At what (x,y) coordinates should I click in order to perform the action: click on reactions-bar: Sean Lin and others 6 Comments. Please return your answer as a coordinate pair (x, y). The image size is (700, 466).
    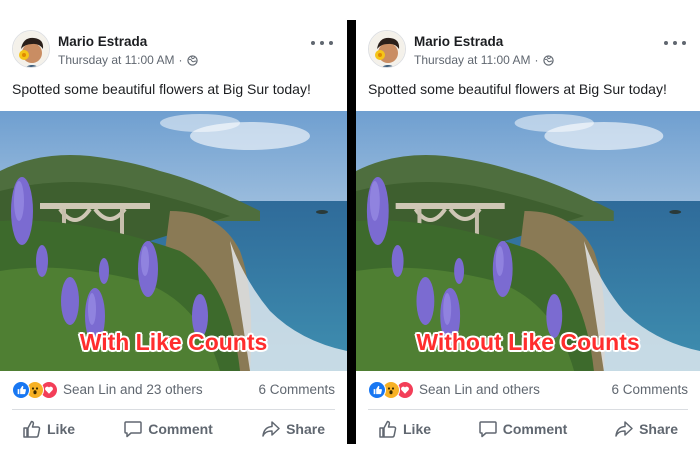
    Looking at the image, I should click on (528, 390).